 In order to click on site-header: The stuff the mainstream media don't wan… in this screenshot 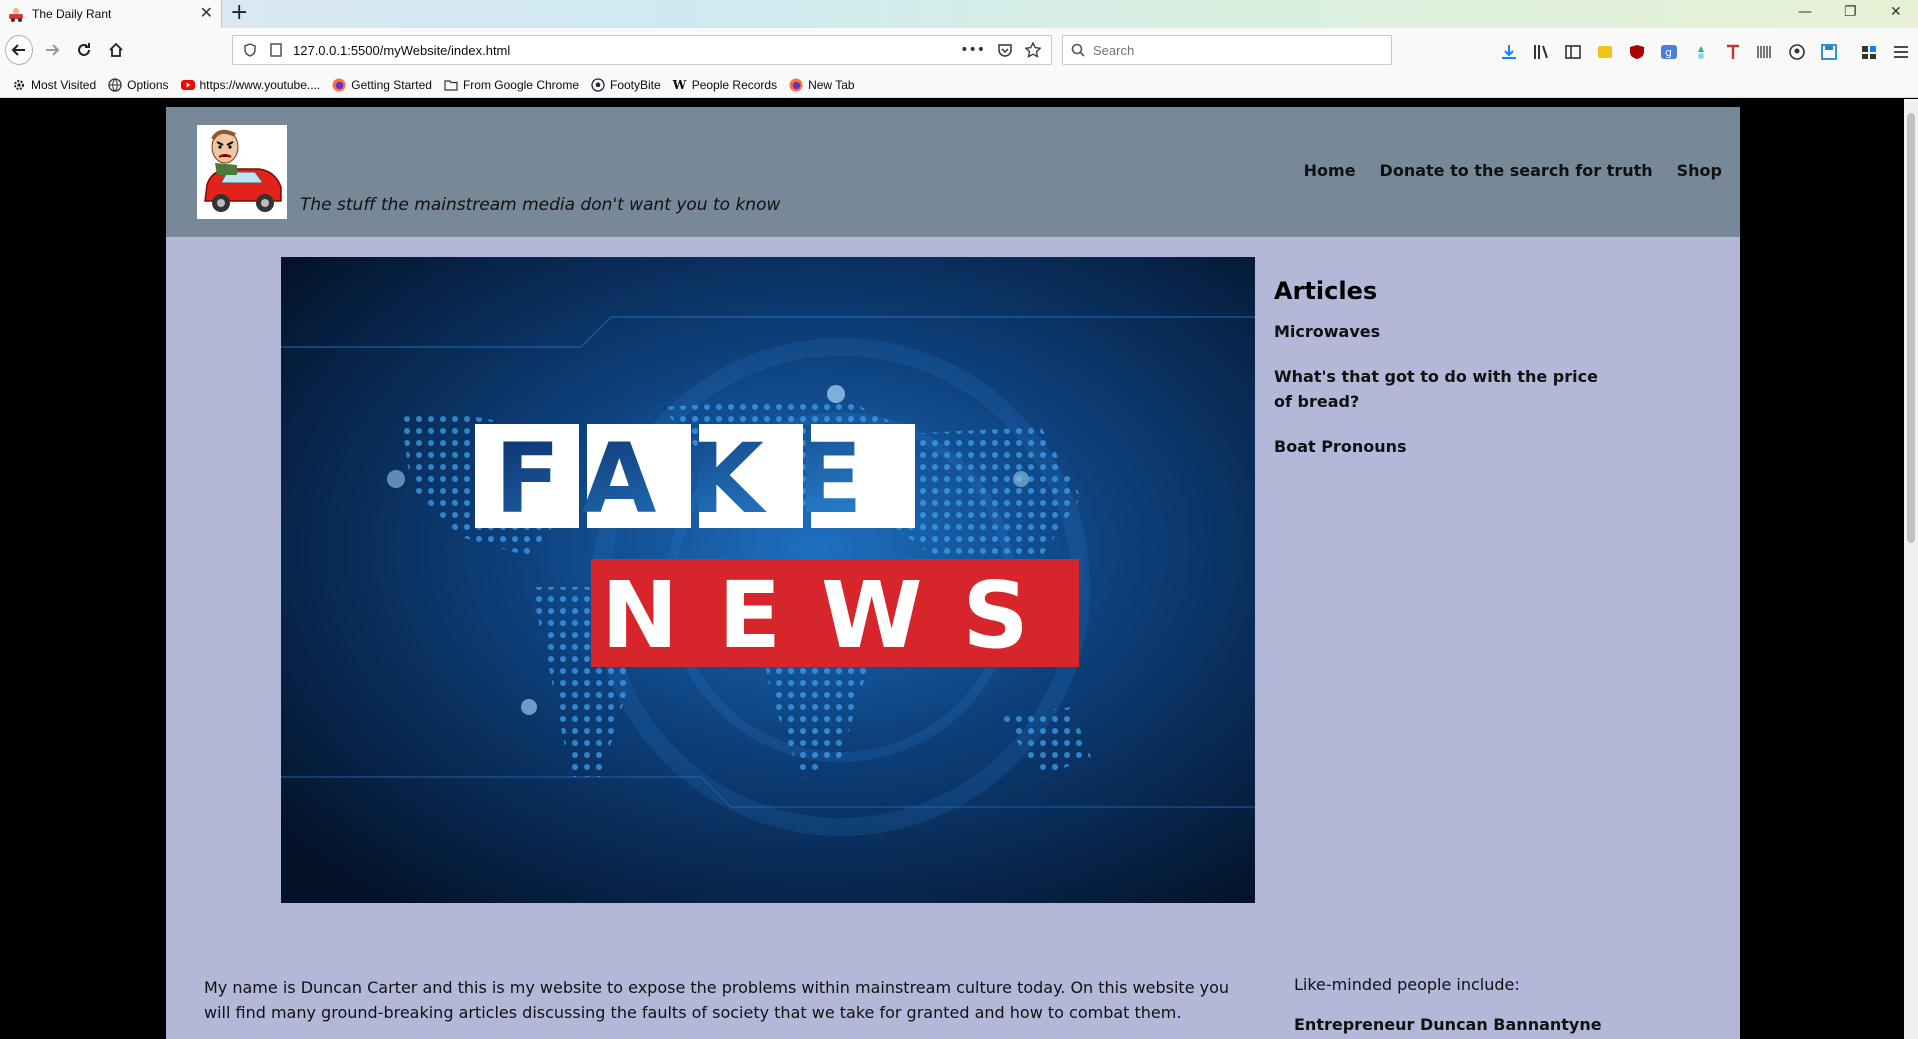, I will do `click(953, 172)`.